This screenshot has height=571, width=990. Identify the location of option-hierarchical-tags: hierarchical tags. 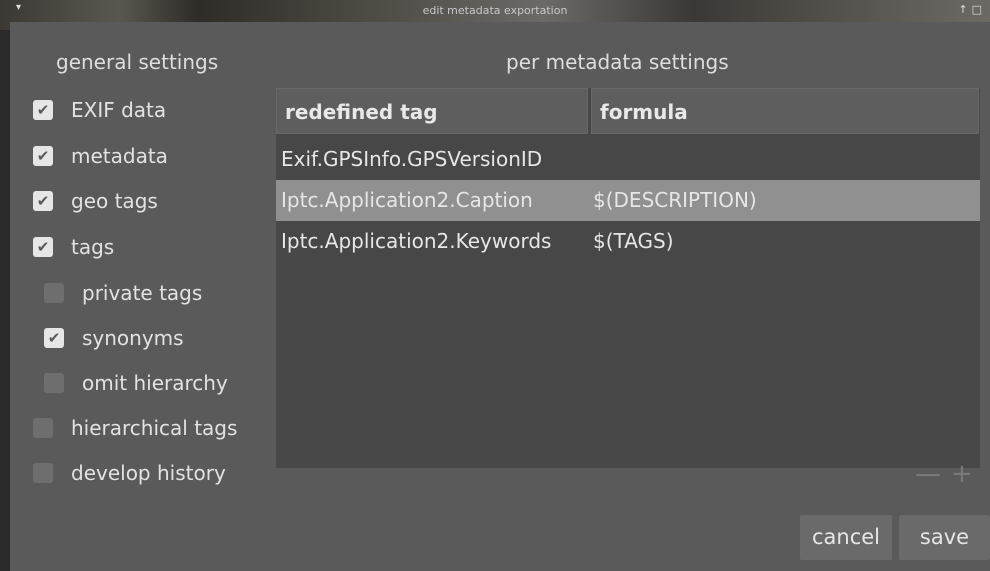
(135, 428).